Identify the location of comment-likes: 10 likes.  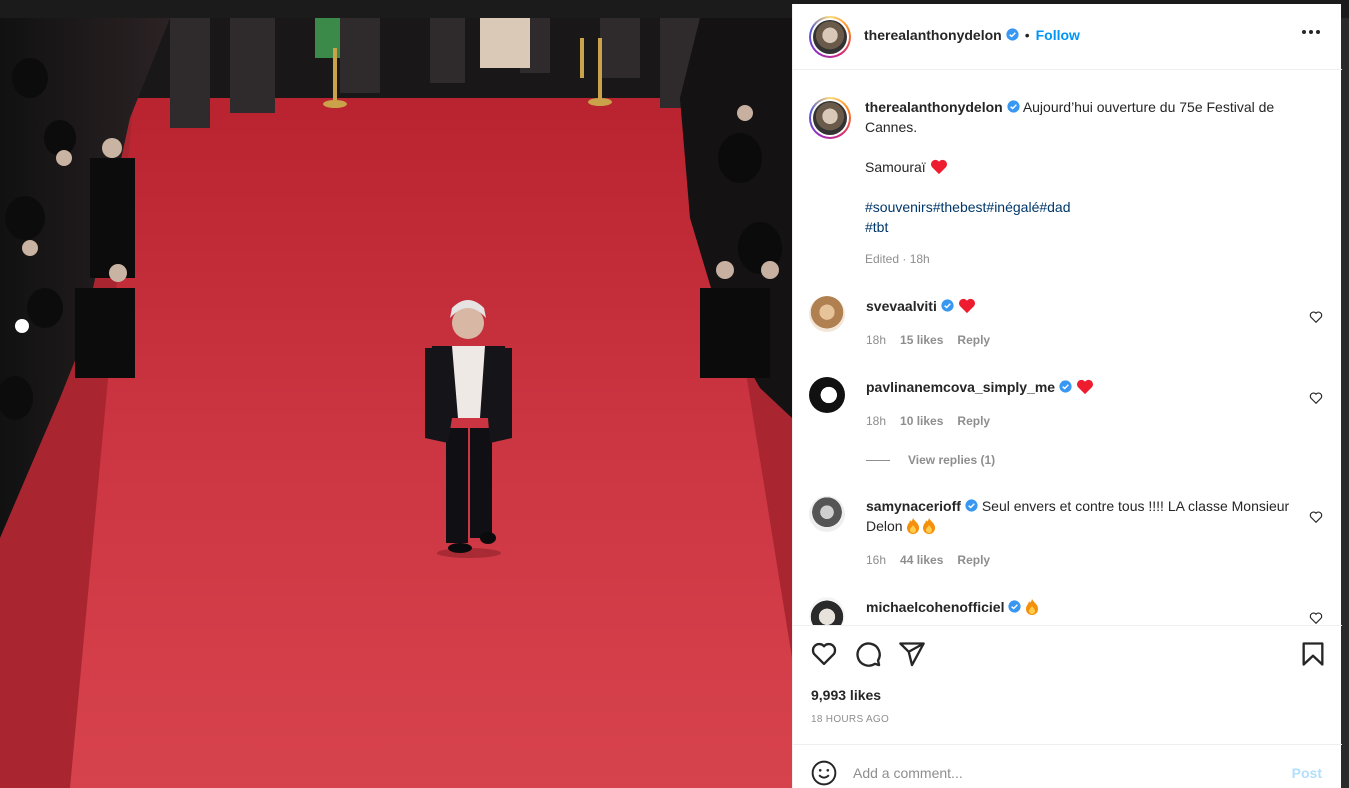
(921, 421).